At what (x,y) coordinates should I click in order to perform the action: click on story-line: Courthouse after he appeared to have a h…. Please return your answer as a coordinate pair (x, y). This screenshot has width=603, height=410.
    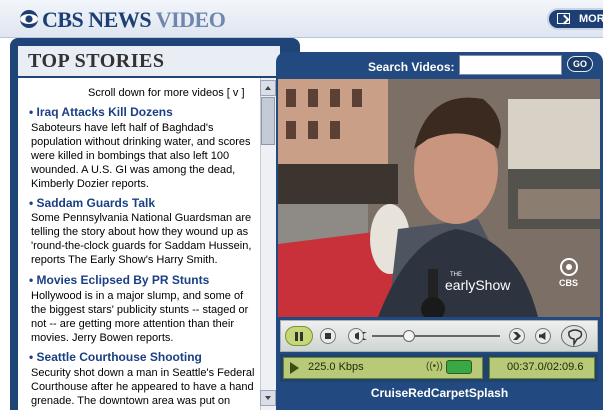
    Looking at the image, I should click on (142, 387).